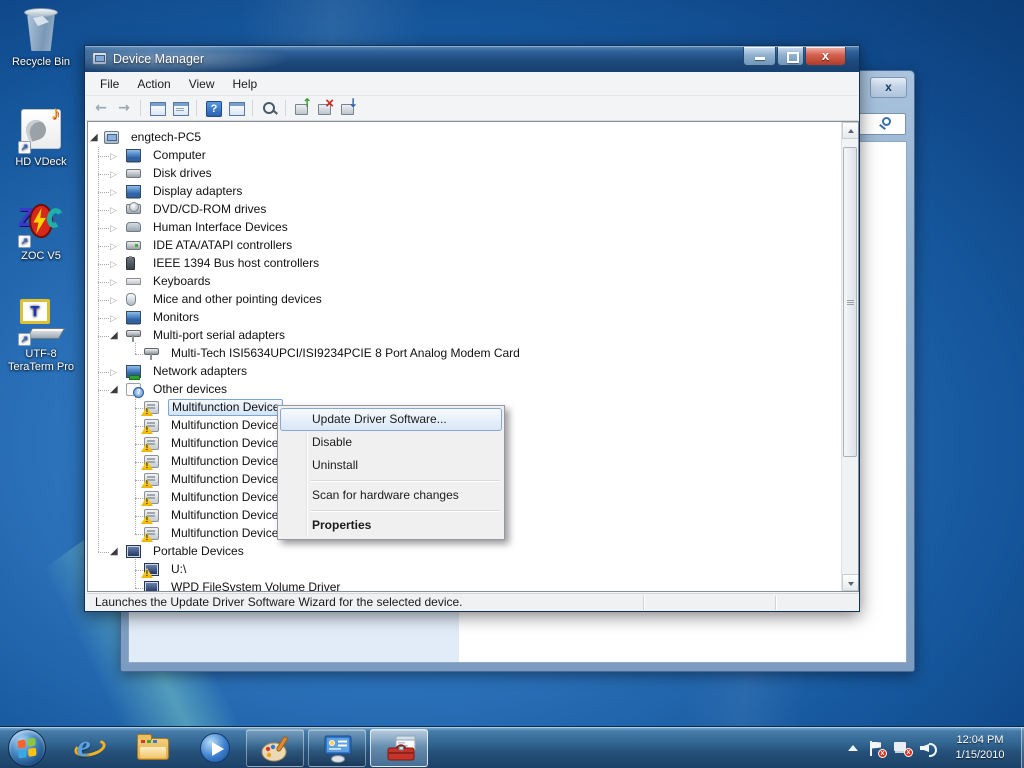 Image resolution: width=1024 pixels, height=768 pixels. Describe the element at coordinates (888, 87) in the screenshot. I see `close-button: x` at that location.